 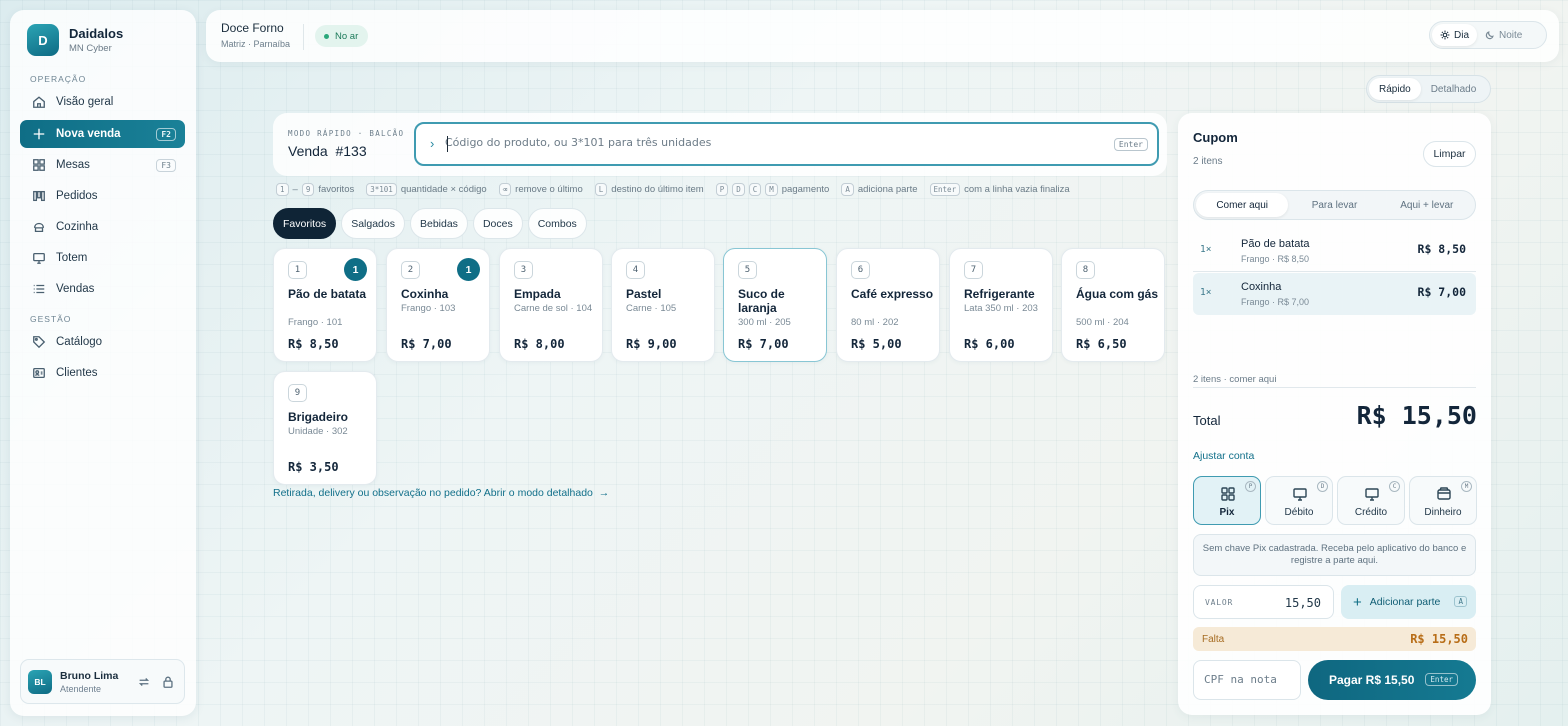 I want to click on sidebar-item-mesas: Mesas F3, so click(x=102, y=165).